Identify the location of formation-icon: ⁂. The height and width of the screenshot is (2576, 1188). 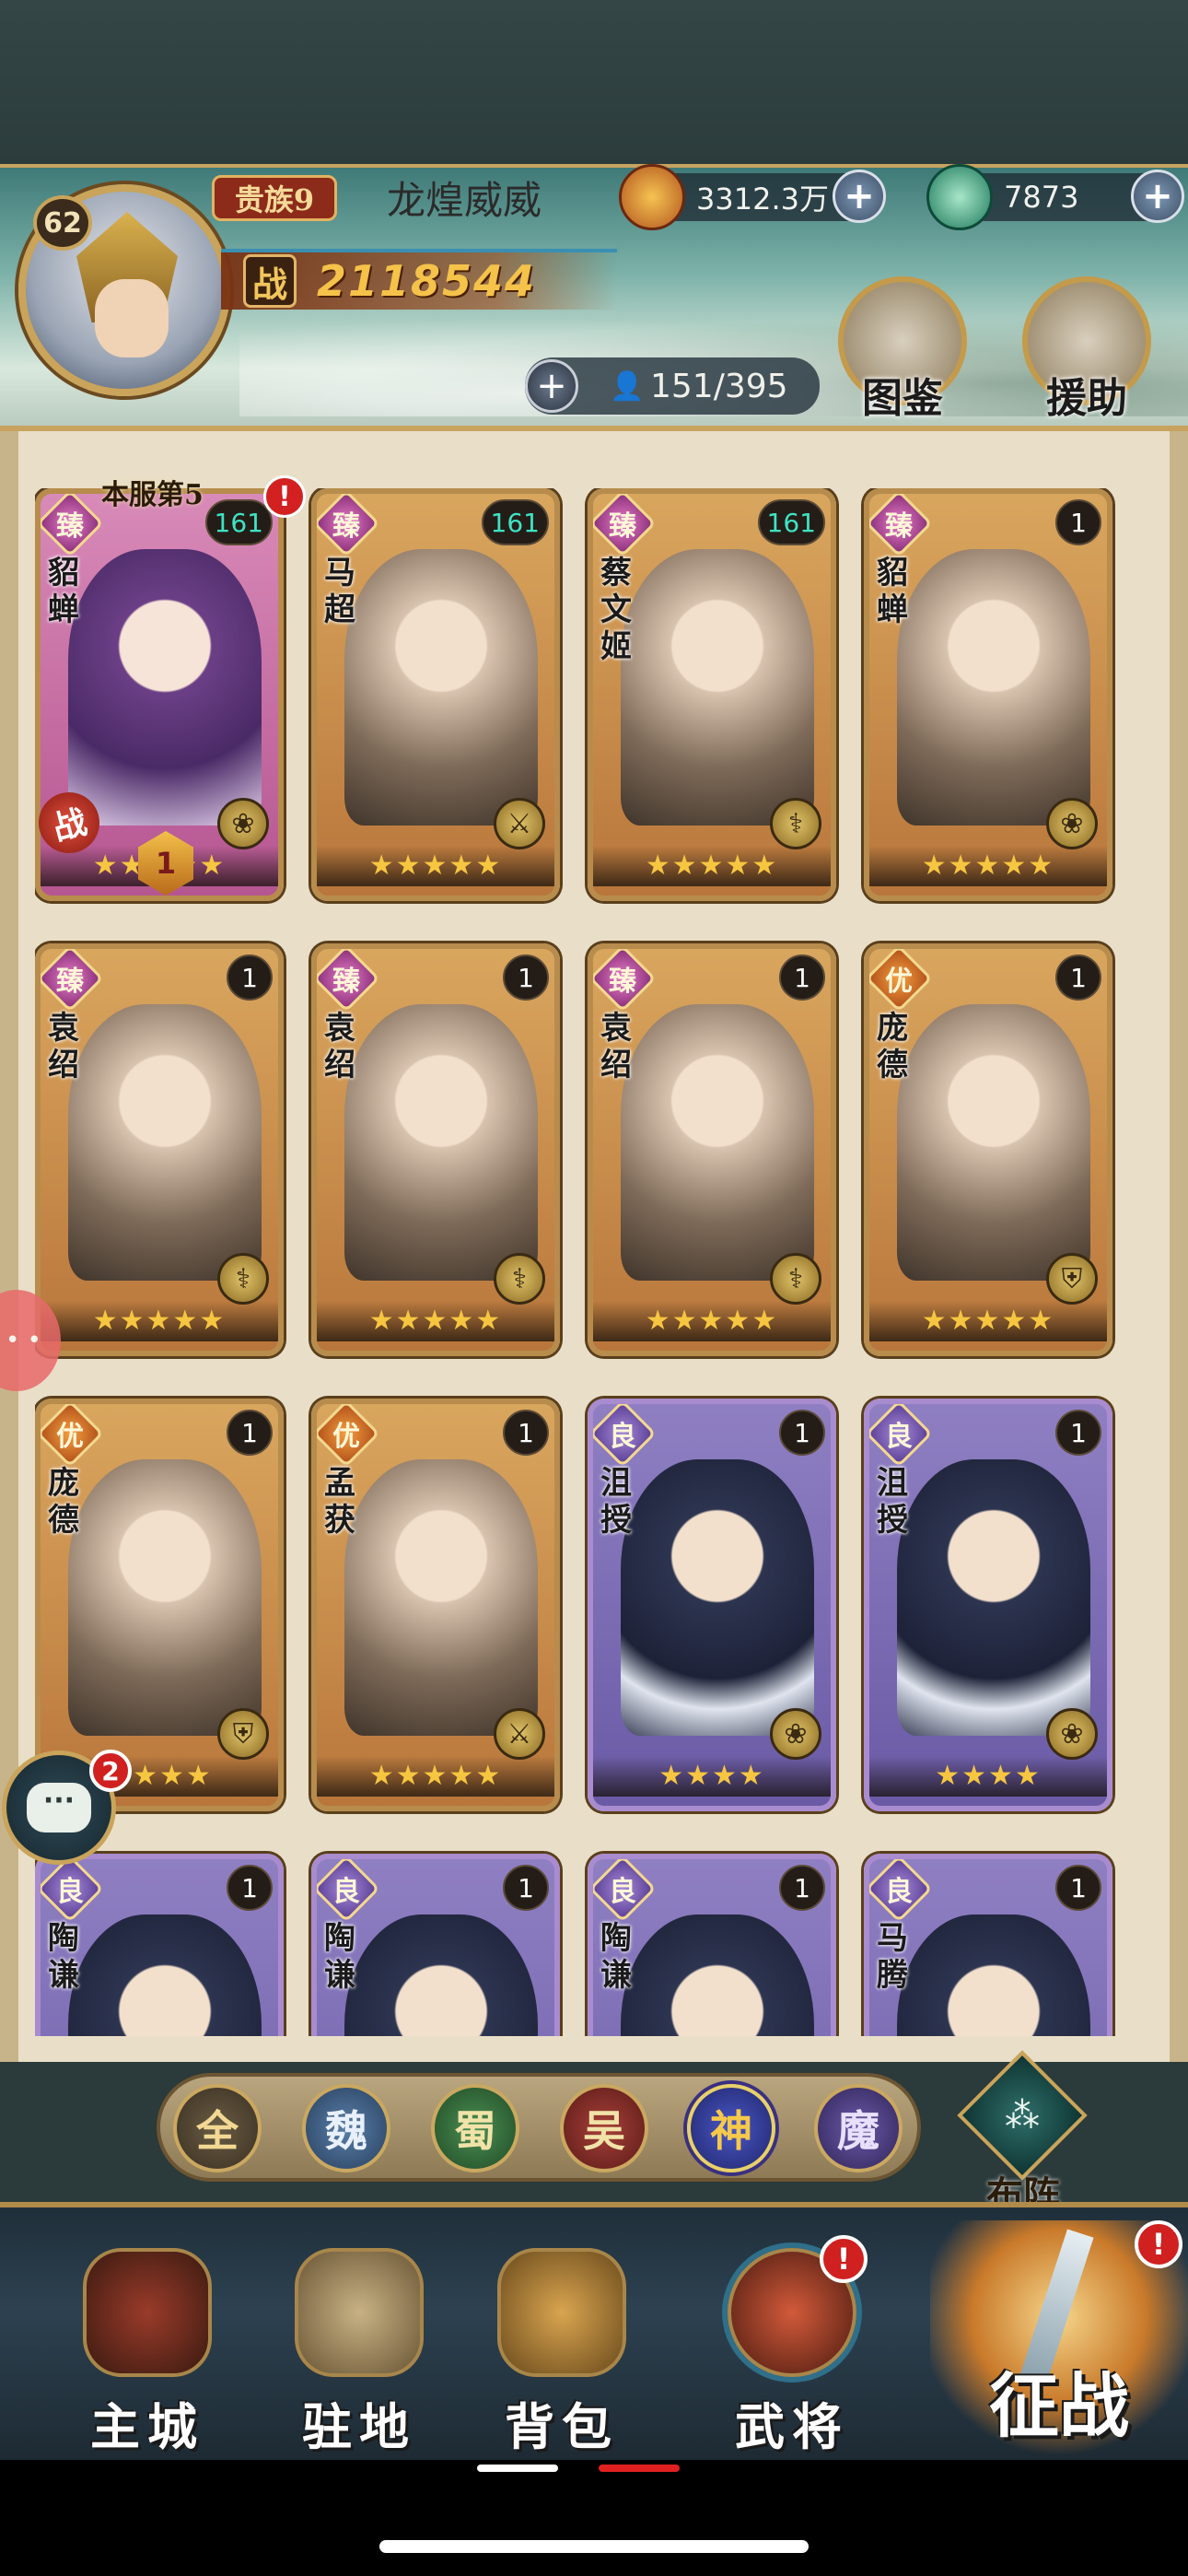
(1022, 2115).